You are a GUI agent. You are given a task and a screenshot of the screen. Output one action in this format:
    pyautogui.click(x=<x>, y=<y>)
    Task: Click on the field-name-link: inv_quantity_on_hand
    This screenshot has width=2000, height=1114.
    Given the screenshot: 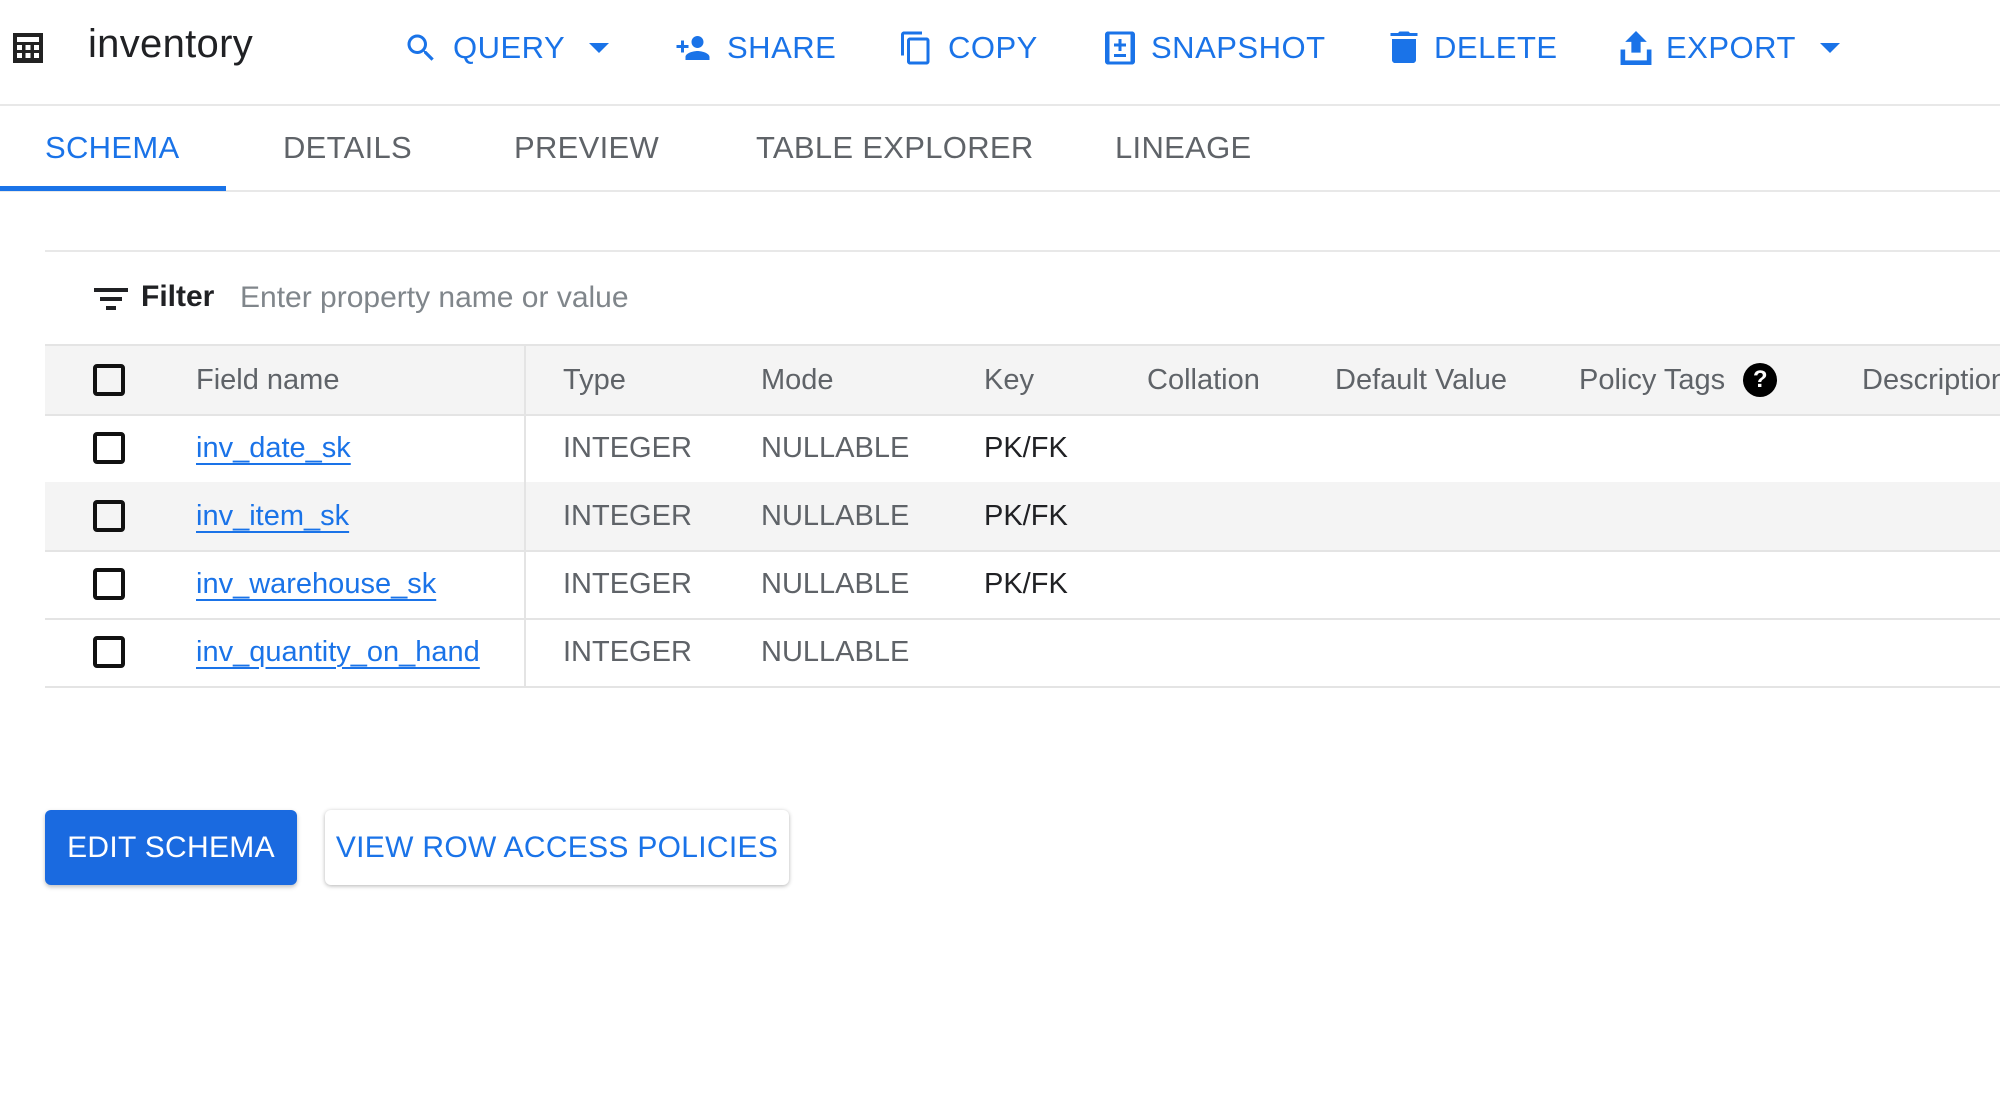 What is the action you would take?
    pyautogui.click(x=338, y=652)
    